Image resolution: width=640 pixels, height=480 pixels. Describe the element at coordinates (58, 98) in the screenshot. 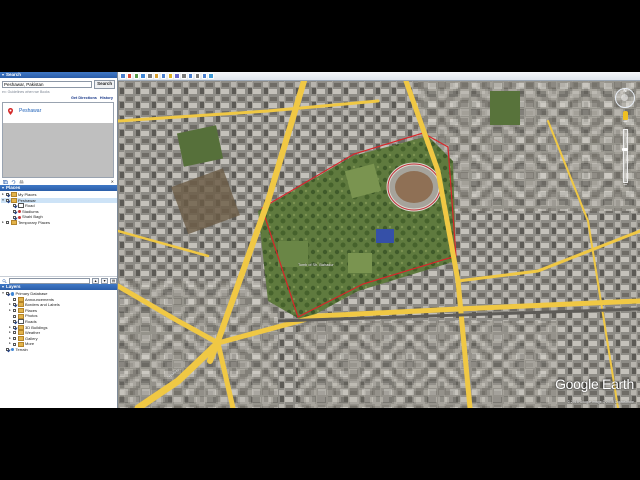

I see `search-links: Get Directions History` at that location.